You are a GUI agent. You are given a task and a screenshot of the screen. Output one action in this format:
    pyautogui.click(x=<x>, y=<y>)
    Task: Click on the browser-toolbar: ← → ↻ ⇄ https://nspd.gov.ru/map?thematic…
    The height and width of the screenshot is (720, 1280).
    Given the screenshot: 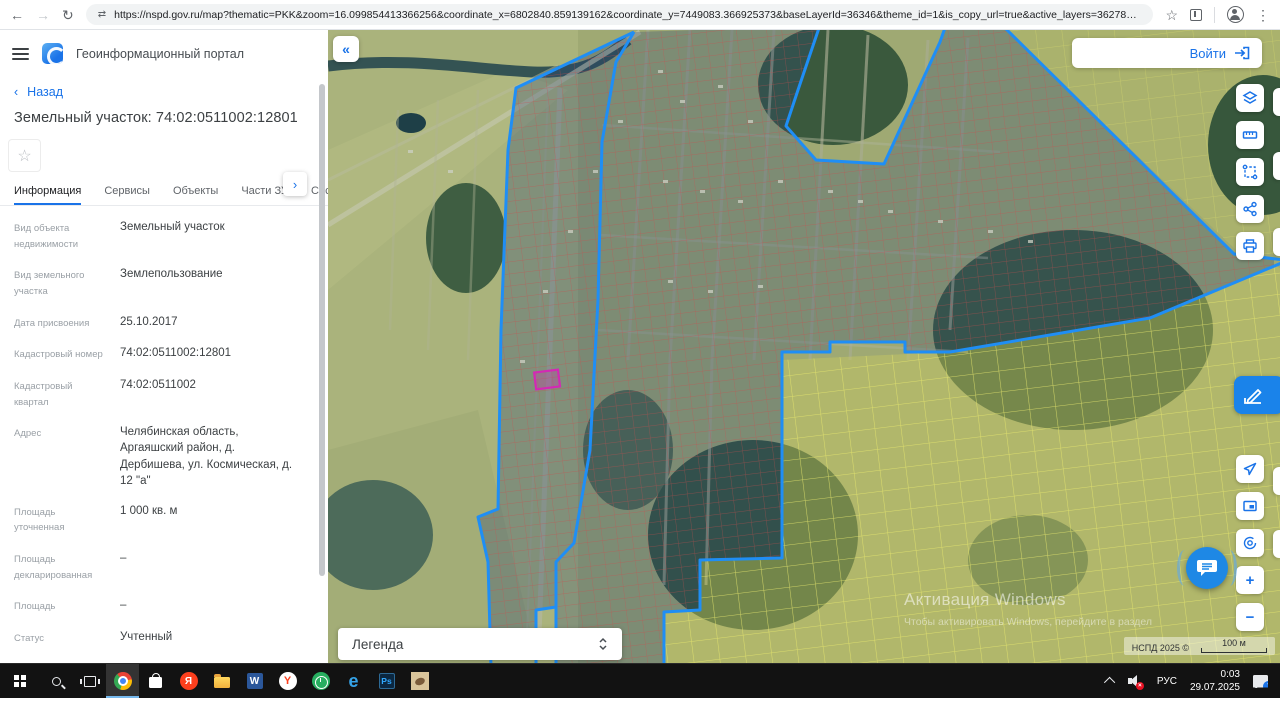 What is the action you would take?
    pyautogui.click(x=640, y=15)
    